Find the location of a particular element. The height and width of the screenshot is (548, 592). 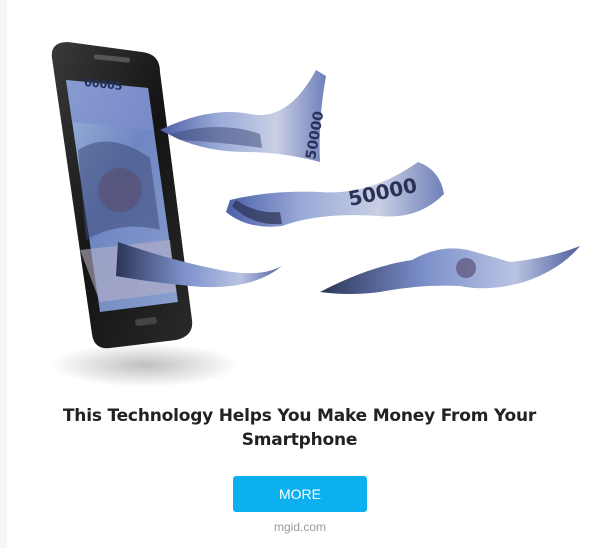

ad-source-label: mgid.com is located at coordinates (299, 527).